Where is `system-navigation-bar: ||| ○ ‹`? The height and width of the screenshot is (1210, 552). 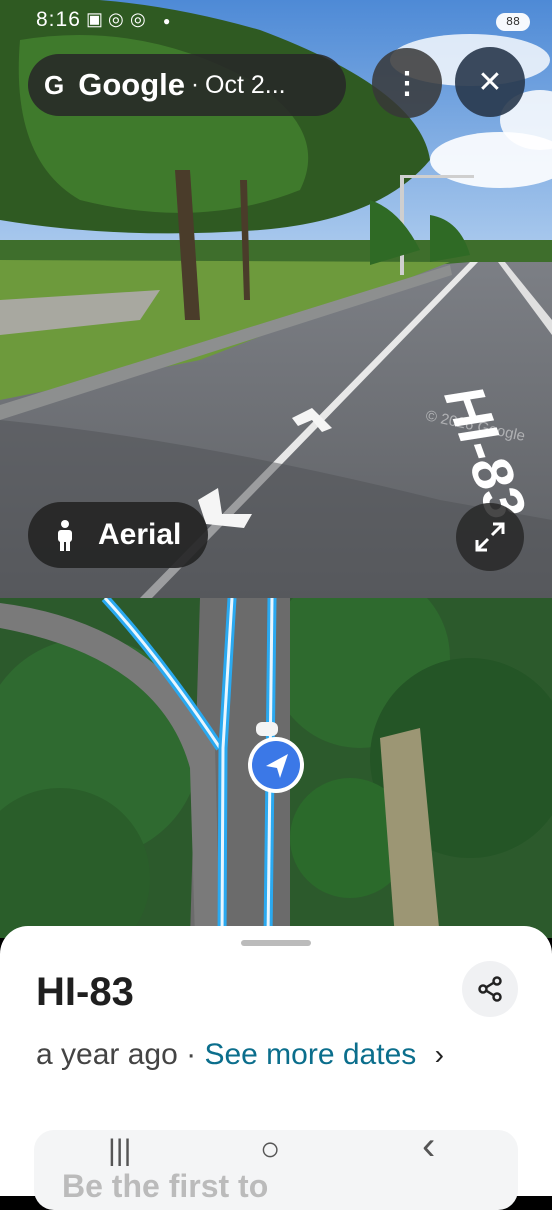
system-navigation-bar: ||| ○ ‹ is located at coordinates (276, 1159).